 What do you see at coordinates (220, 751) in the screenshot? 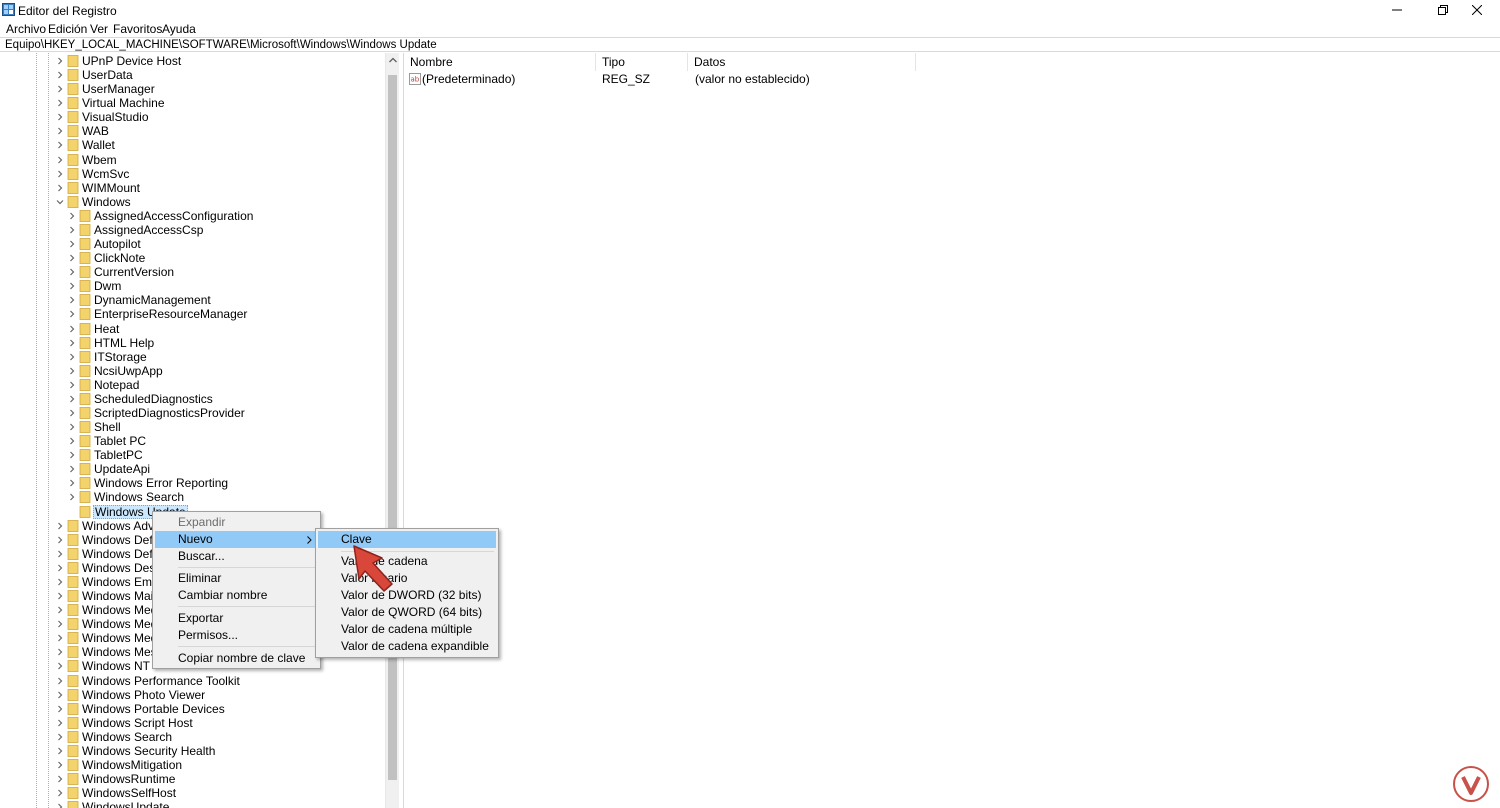
I see `tree-item: Windows Security Health` at bounding box center [220, 751].